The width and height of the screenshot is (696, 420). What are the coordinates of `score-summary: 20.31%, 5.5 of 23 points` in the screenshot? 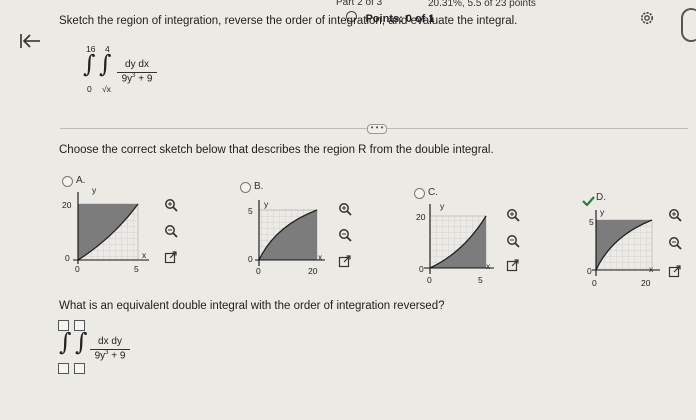 It's located at (482, 4).